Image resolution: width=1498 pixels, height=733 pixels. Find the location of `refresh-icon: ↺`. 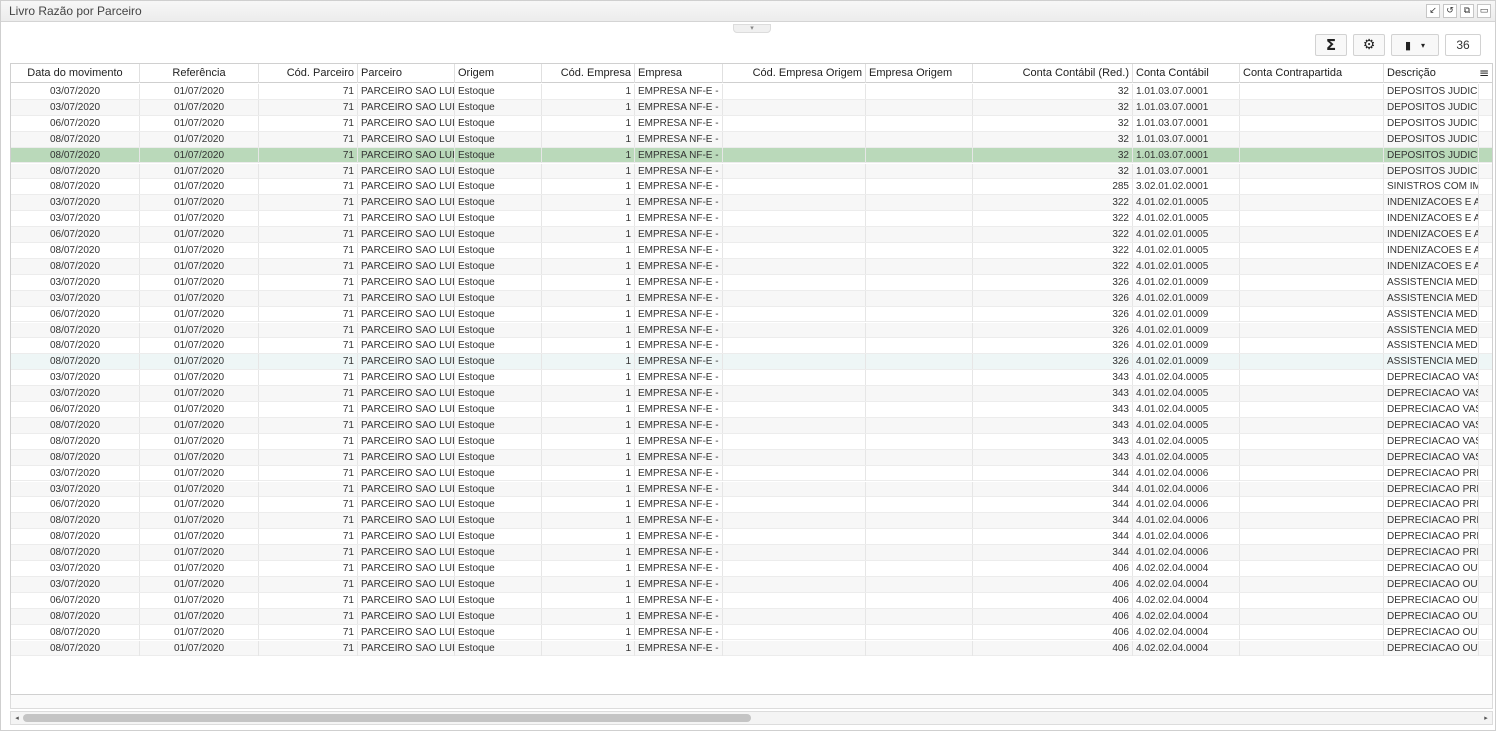

refresh-icon: ↺ is located at coordinates (1450, 11).